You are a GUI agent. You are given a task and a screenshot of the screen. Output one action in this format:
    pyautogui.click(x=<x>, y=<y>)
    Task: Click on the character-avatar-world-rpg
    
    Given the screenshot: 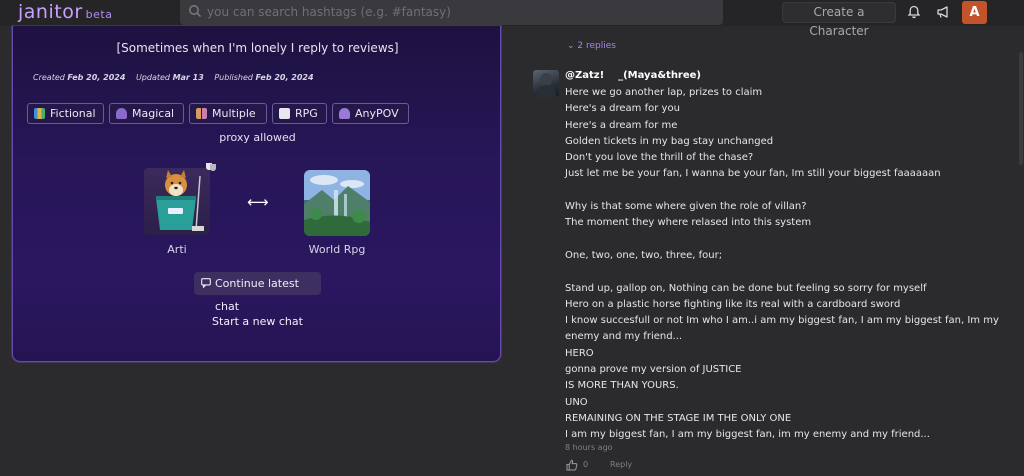 What is the action you would take?
    pyautogui.click(x=337, y=203)
    